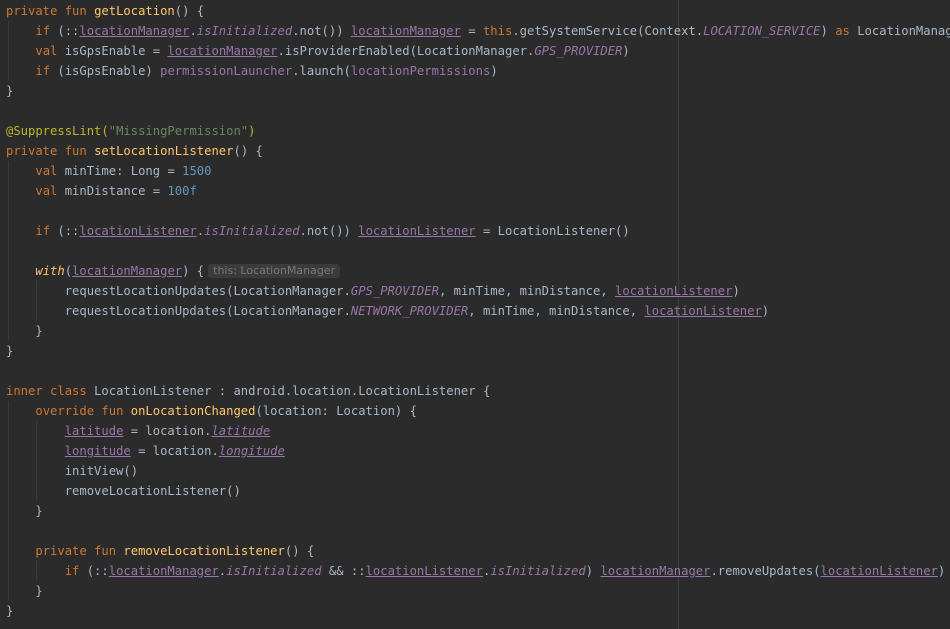  I want to click on code-token: minDistance =, so click(116, 191).